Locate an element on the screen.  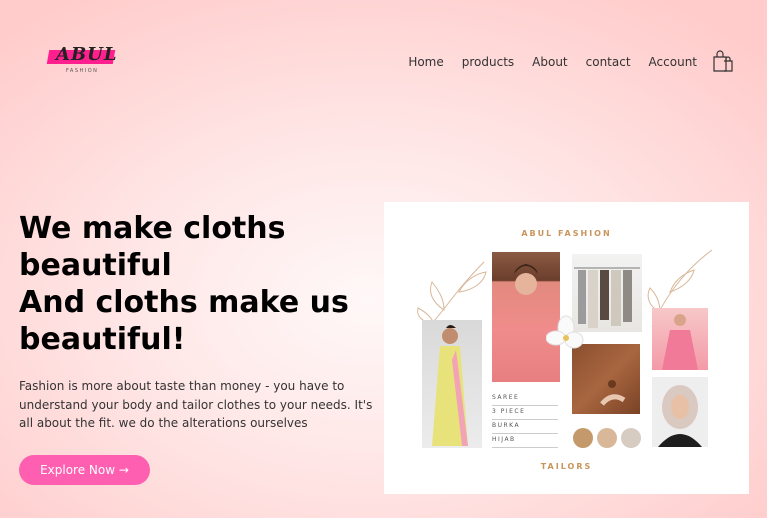
hero-title-line: beautiful! is located at coordinates (102, 339).